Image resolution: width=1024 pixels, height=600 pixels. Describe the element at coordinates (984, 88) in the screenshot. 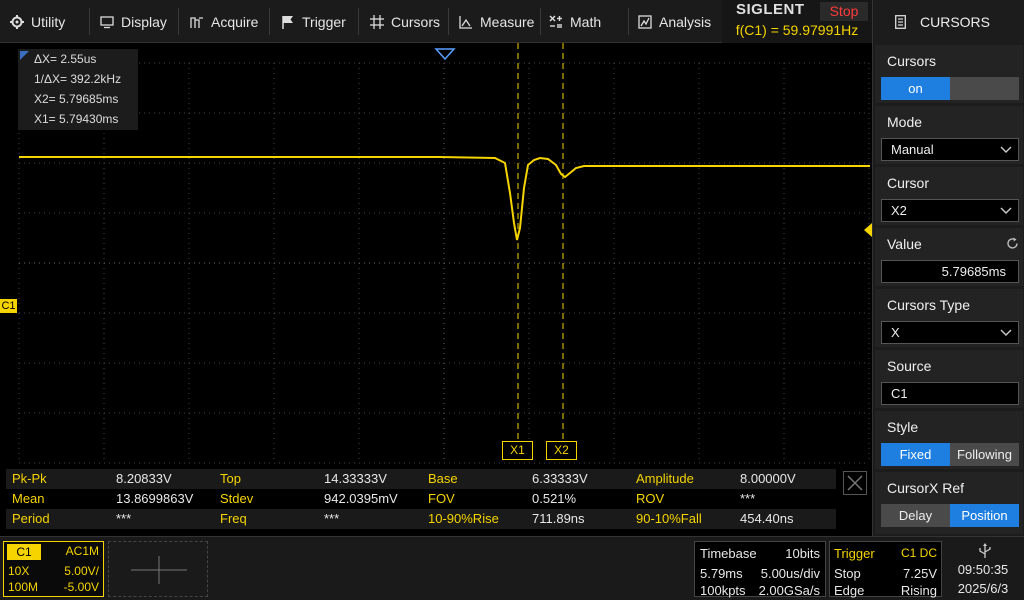

I see `cursors-off-option` at that location.